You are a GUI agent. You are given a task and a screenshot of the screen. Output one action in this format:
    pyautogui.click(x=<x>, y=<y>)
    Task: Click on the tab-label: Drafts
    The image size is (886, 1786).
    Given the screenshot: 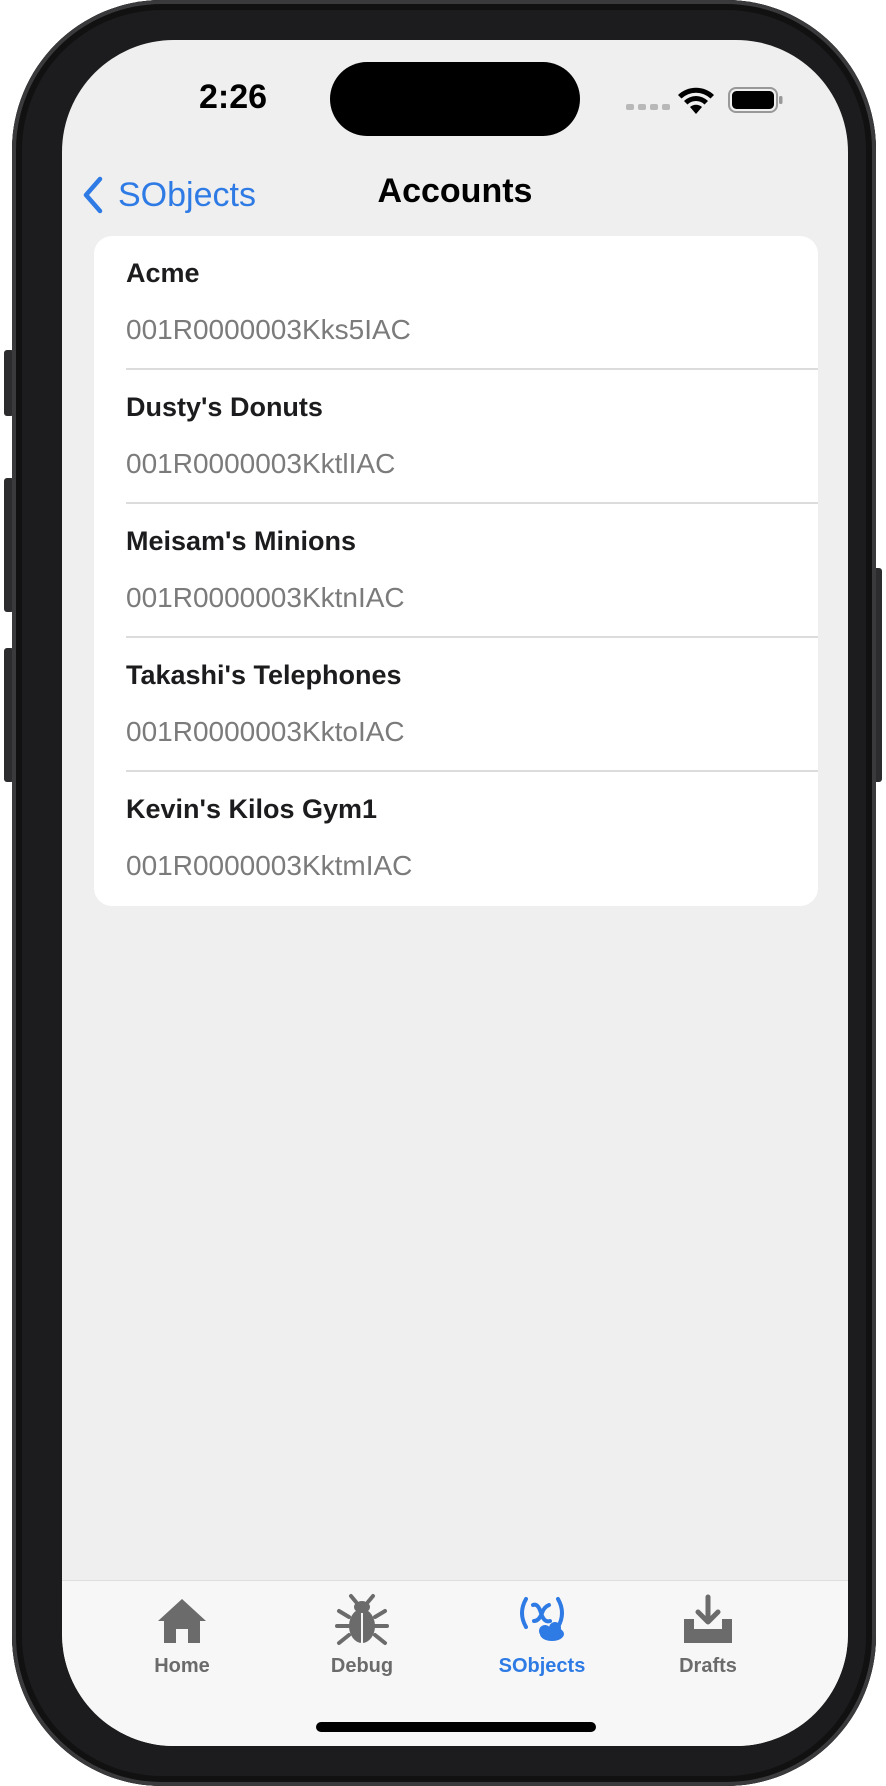 What is the action you would take?
    pyautogui.click(x=708, y=1666)
    